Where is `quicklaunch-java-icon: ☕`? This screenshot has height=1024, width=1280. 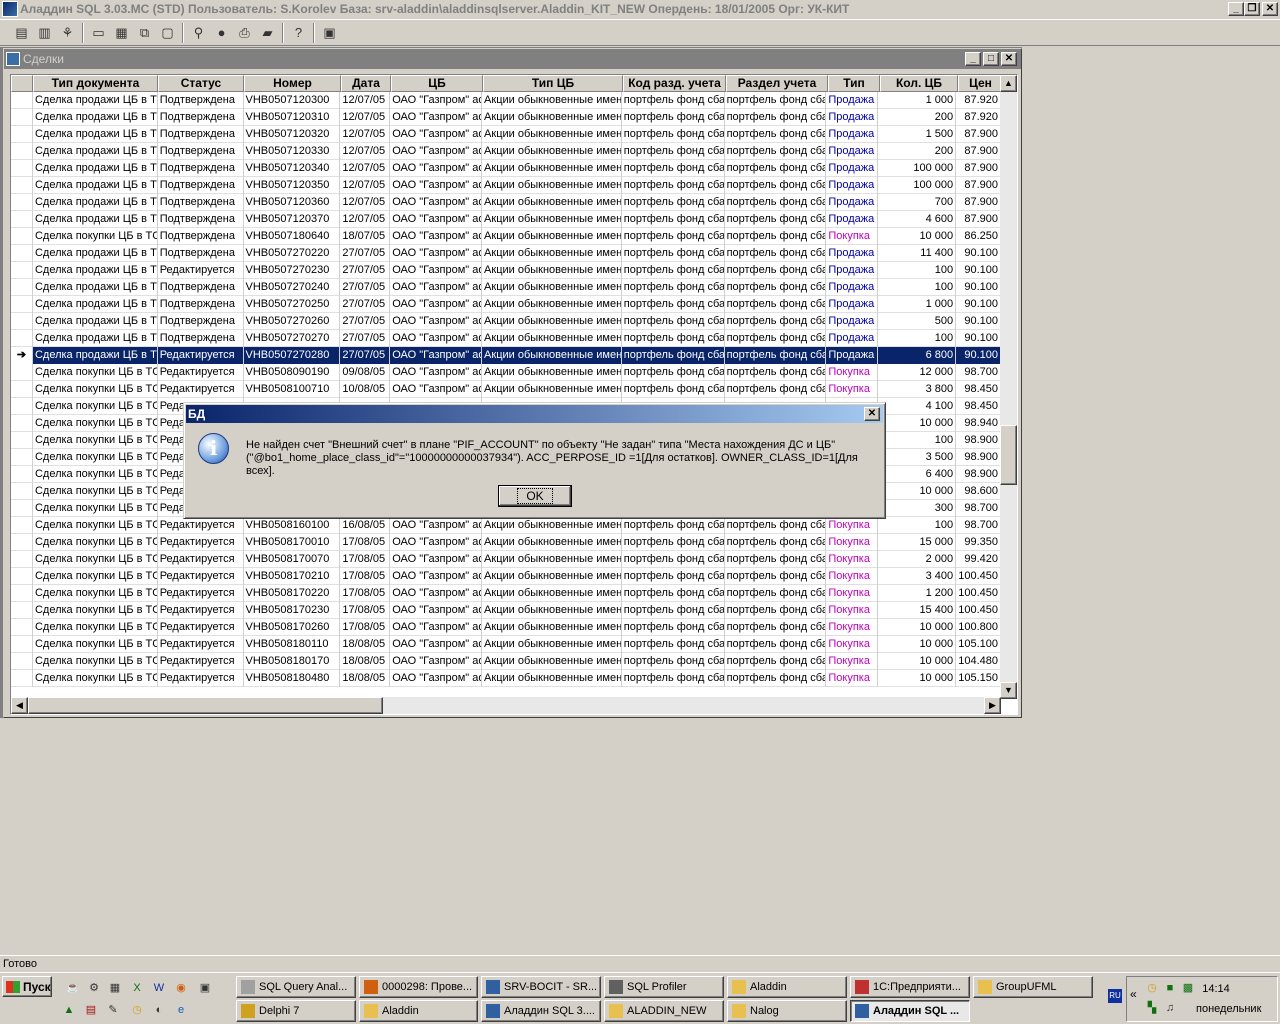
quicklaunch-java-icon: ☕ is located at coordinates (73, 988).